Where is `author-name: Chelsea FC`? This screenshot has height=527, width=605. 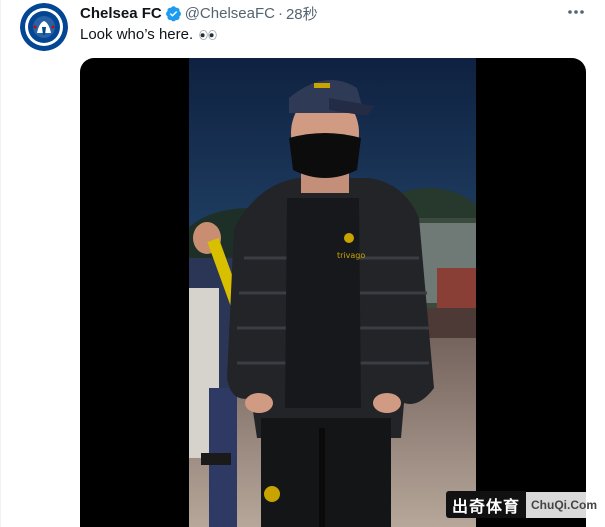 author-name: Chelsea FC is located at coordinates (121, 13).